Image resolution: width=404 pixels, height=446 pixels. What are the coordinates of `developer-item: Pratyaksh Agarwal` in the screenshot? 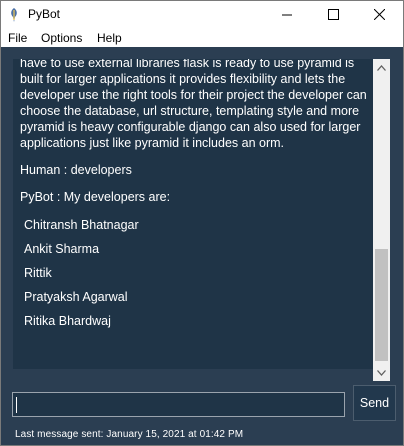 It's located at (76, 297).